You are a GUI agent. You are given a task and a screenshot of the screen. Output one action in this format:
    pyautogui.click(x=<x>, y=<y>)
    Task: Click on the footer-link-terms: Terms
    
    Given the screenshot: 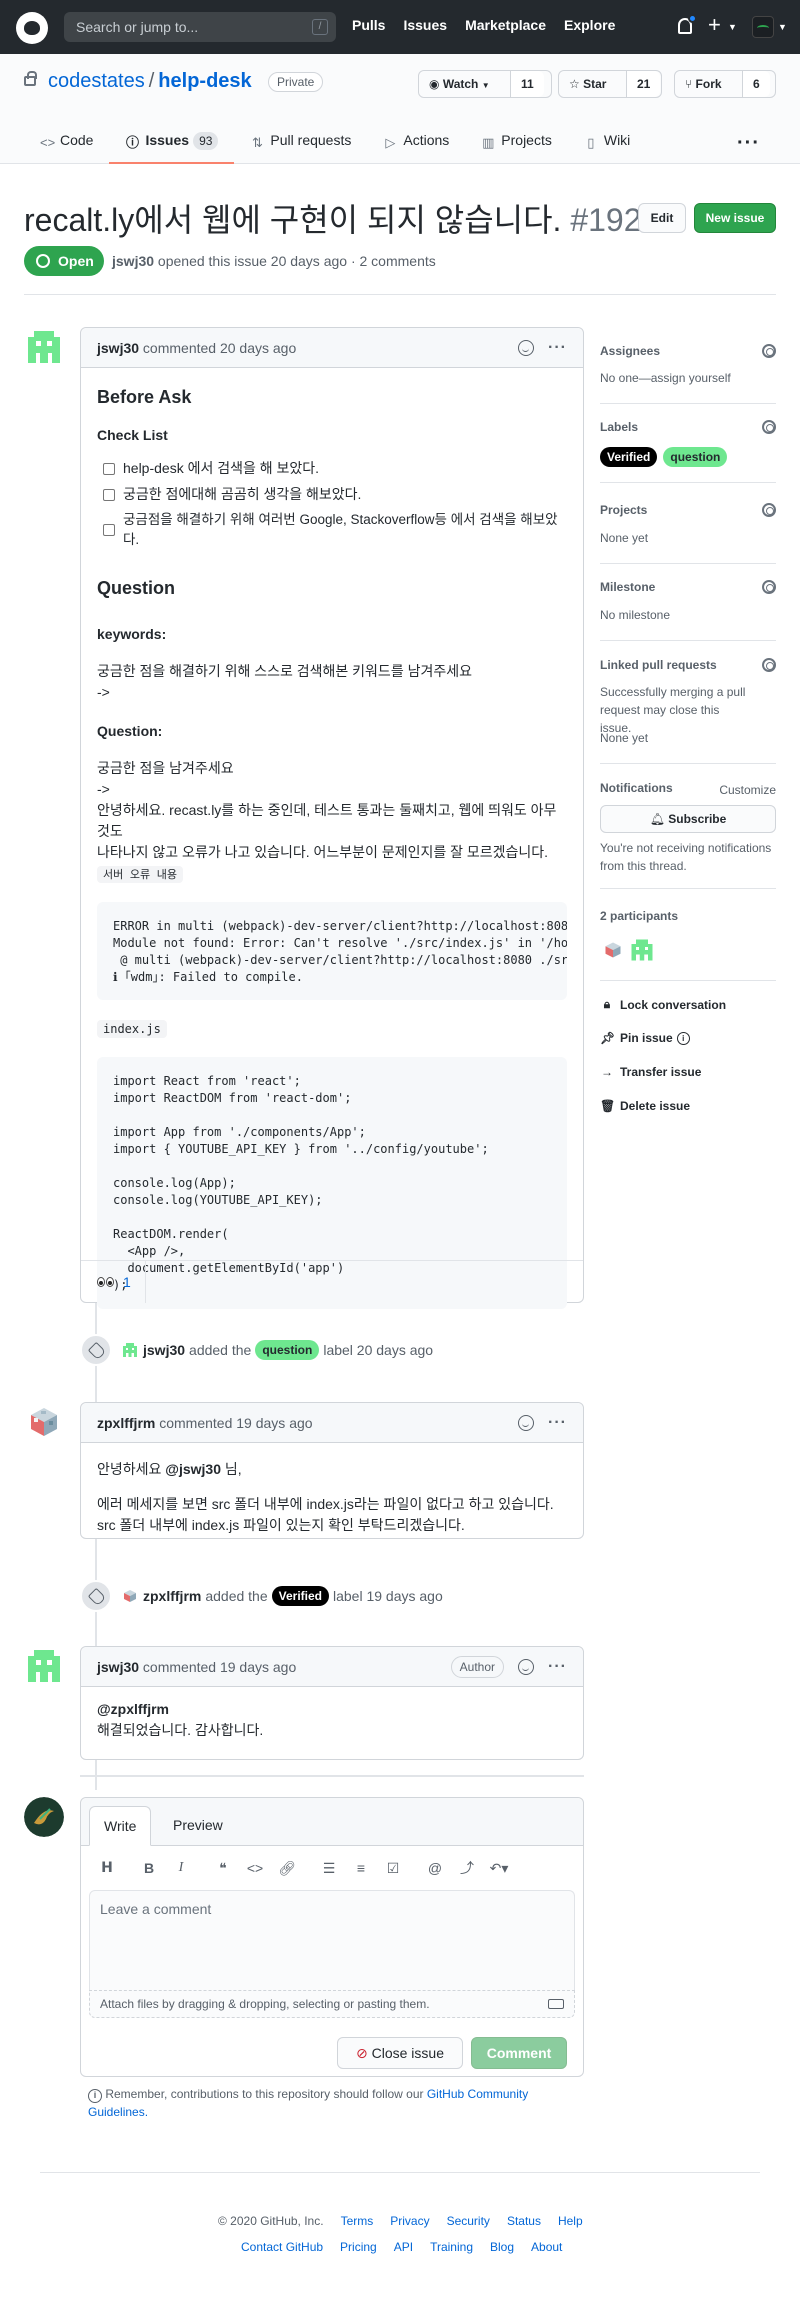 What is the action you would take?
    pyautogui.click(x=357, y=2221)
    